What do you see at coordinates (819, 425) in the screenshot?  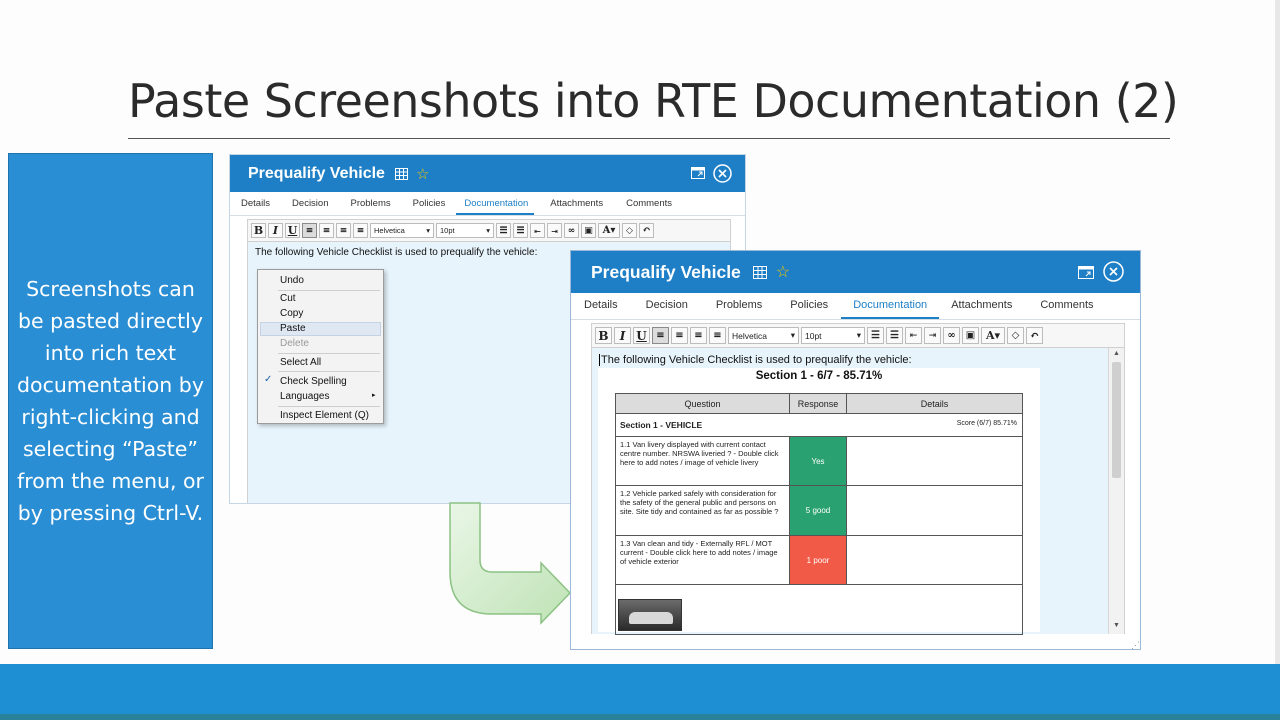 I see `table-row: Section 1 - VEHICLE Score (6/7) 85.71%` at bounding box center [819, 425].